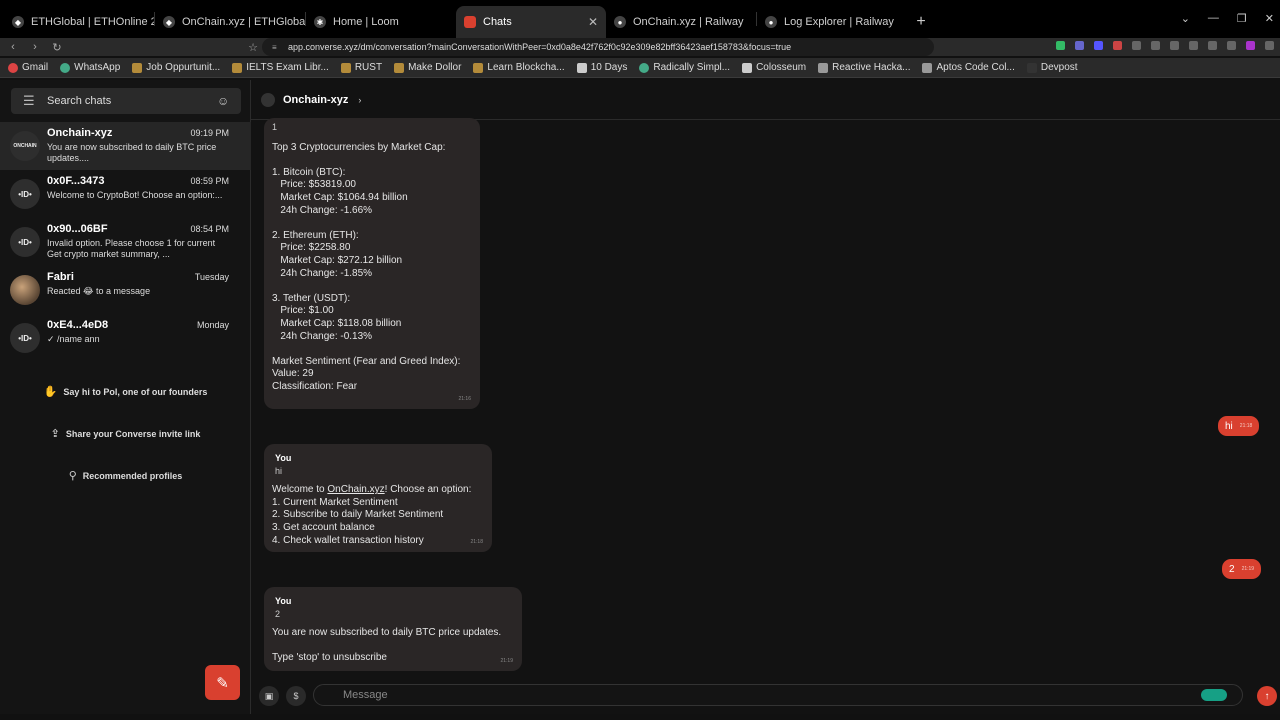  What do you see at coordinates (601, 67) in the screenshot?
I see `bookmark-item: 10 Days` at bounding box center [601, 67].